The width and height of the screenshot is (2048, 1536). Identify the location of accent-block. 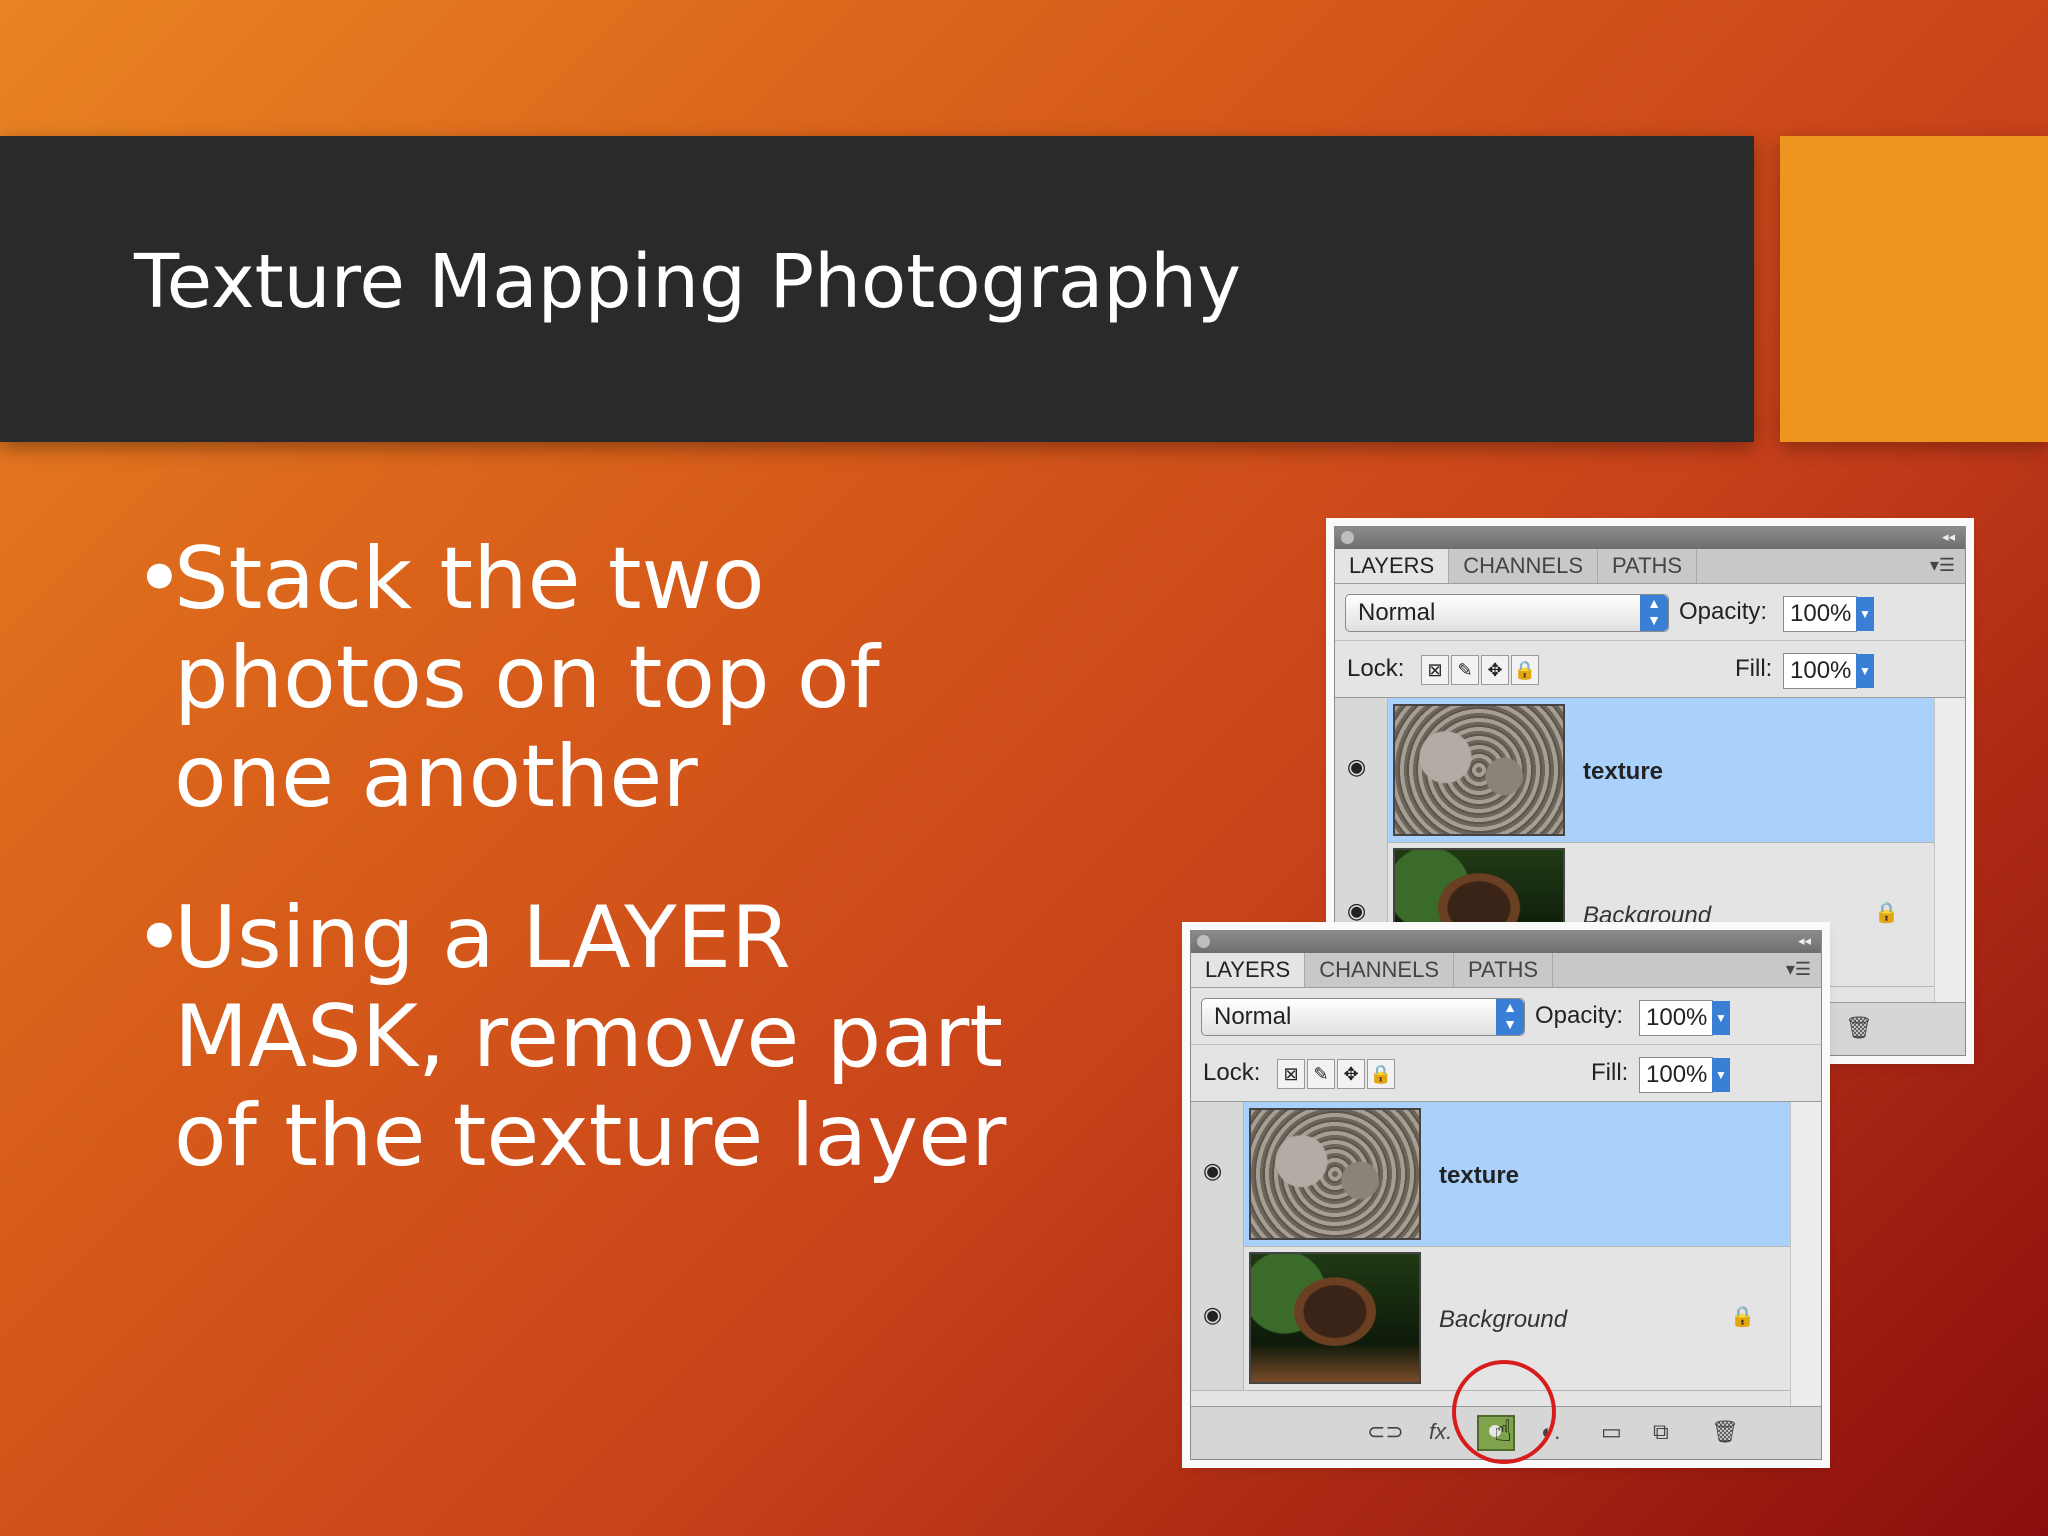
(1914, 289).